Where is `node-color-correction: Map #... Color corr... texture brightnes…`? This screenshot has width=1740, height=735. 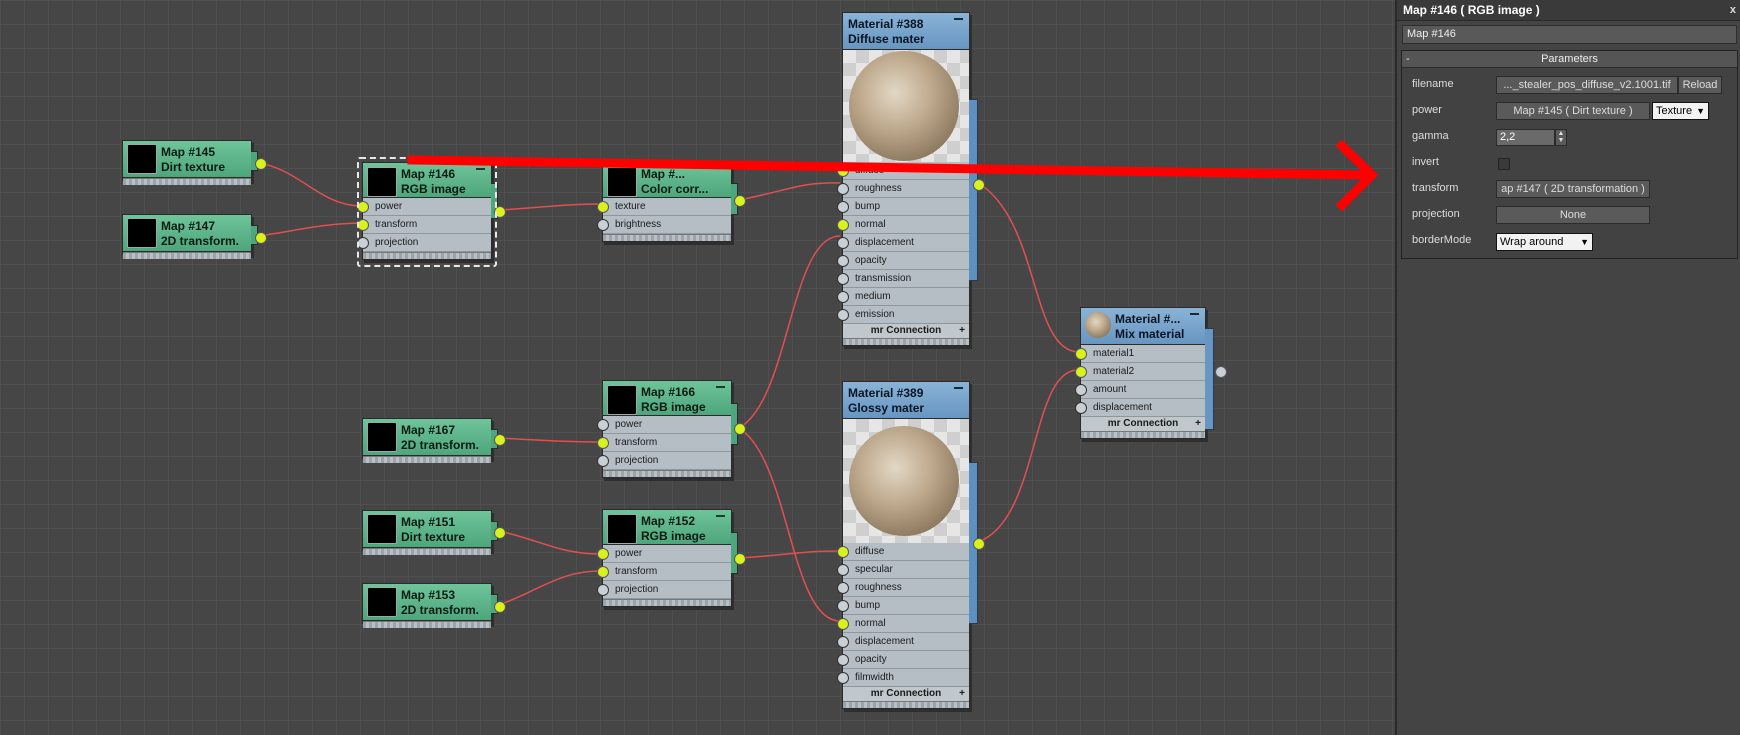
node-color-correction: Map #... Color corr... texture brightnes… is located at coordinates (671, 202).